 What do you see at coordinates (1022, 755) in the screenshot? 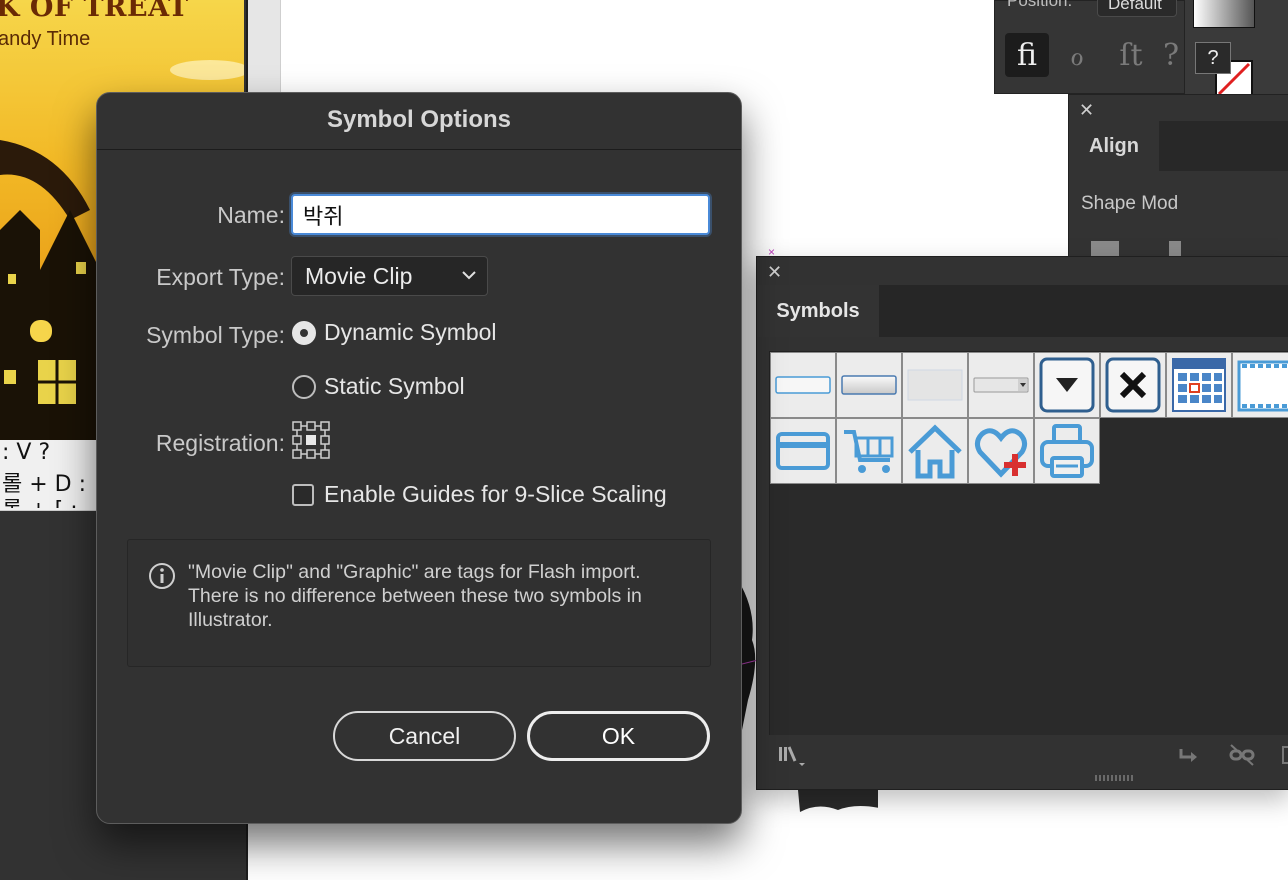
I see `symbols-footer` at bounding box center [1022, 755].